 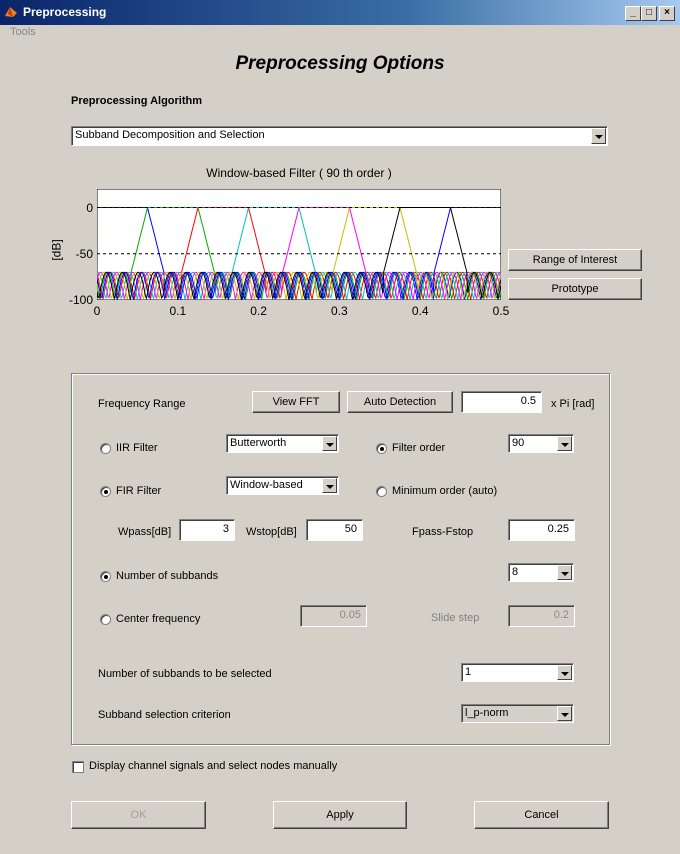 I want to click on filter-order-radio, so click(x=381, y=448).